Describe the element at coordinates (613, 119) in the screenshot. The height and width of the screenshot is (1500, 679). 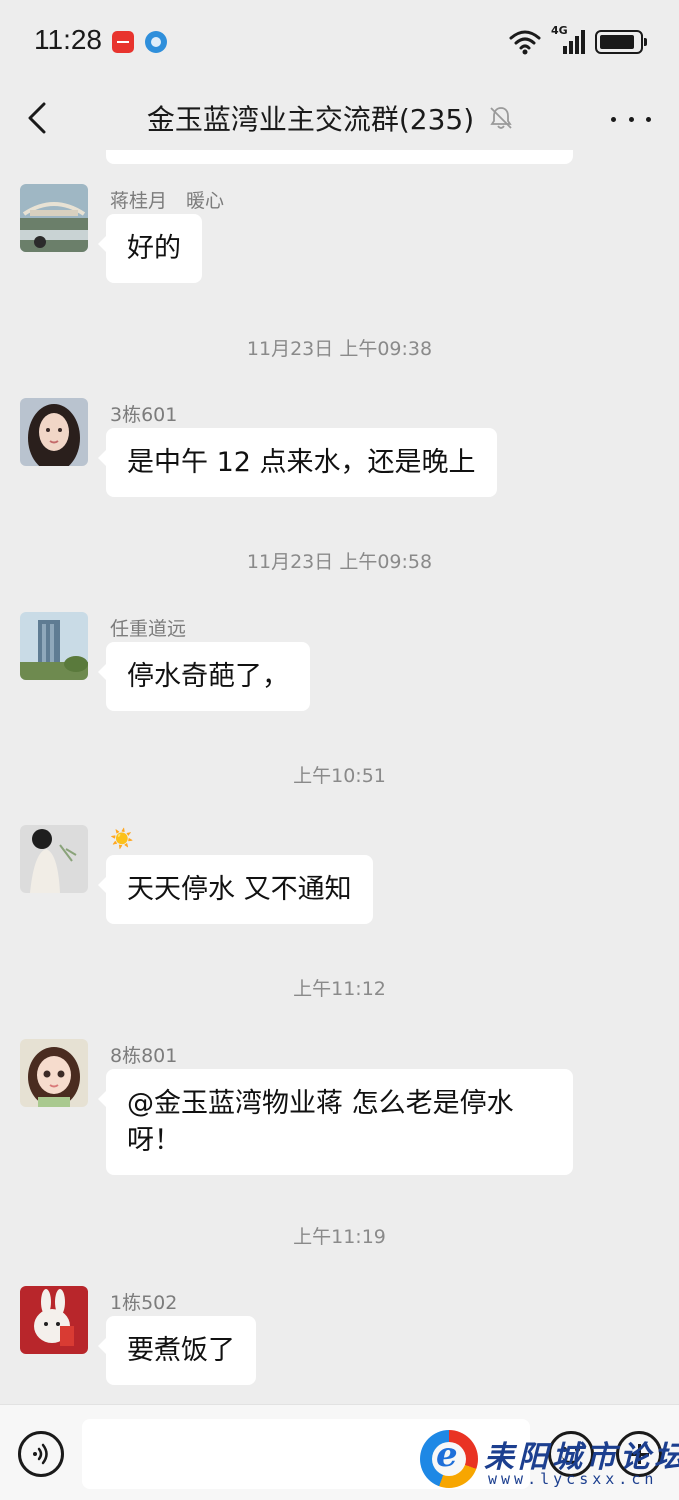
I see `more-dots-icon` at that location.